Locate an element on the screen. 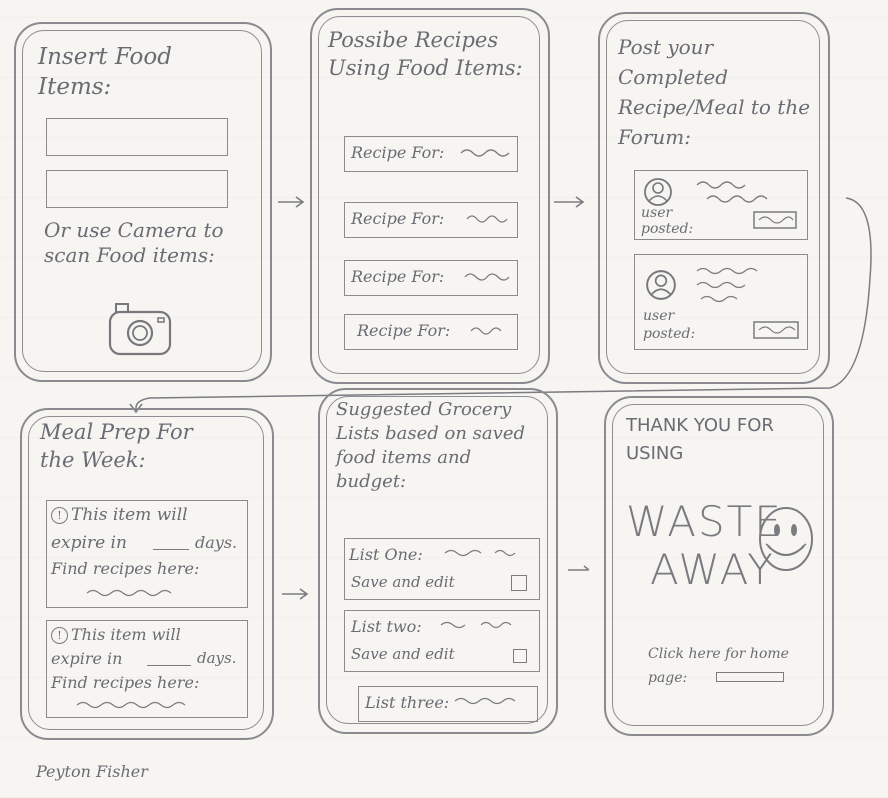  thank-you-text: THANK YOU FOR USING is located at coordinates (700, 439).